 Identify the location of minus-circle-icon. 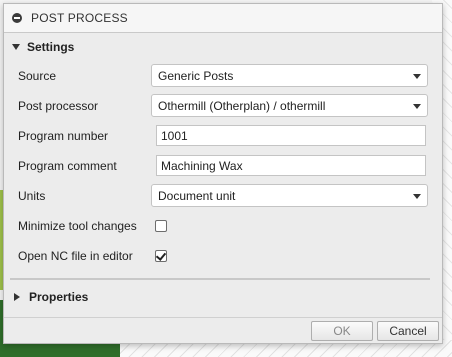
(17, 18).